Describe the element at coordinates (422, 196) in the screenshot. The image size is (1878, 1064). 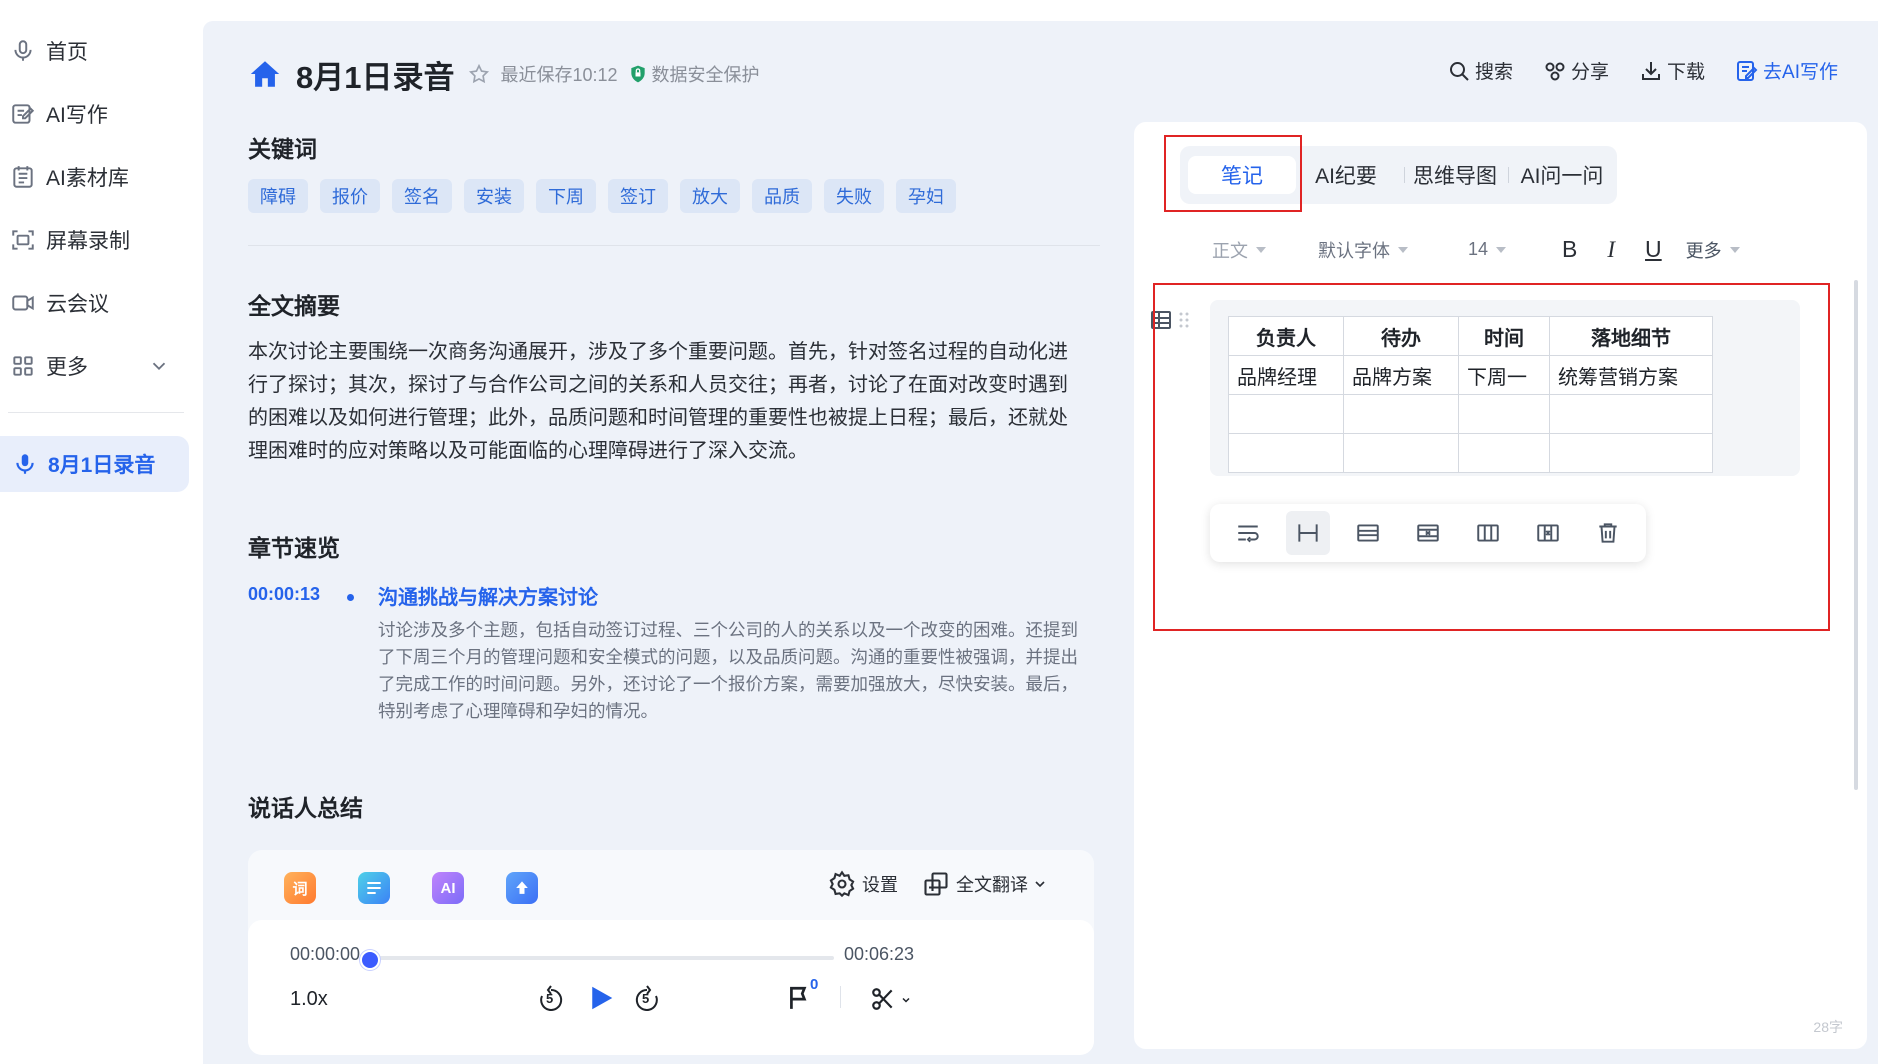
I see `keyword-tag: 签名` at that location.